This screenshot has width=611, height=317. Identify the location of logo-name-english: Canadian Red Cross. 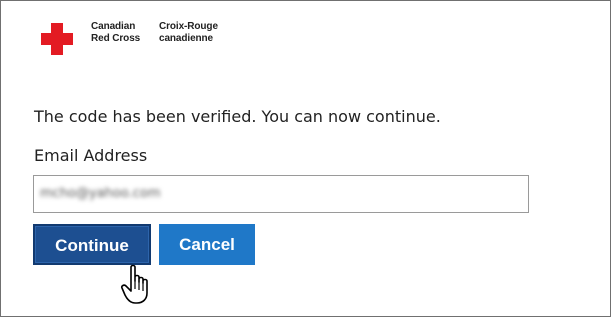
(115, 33).